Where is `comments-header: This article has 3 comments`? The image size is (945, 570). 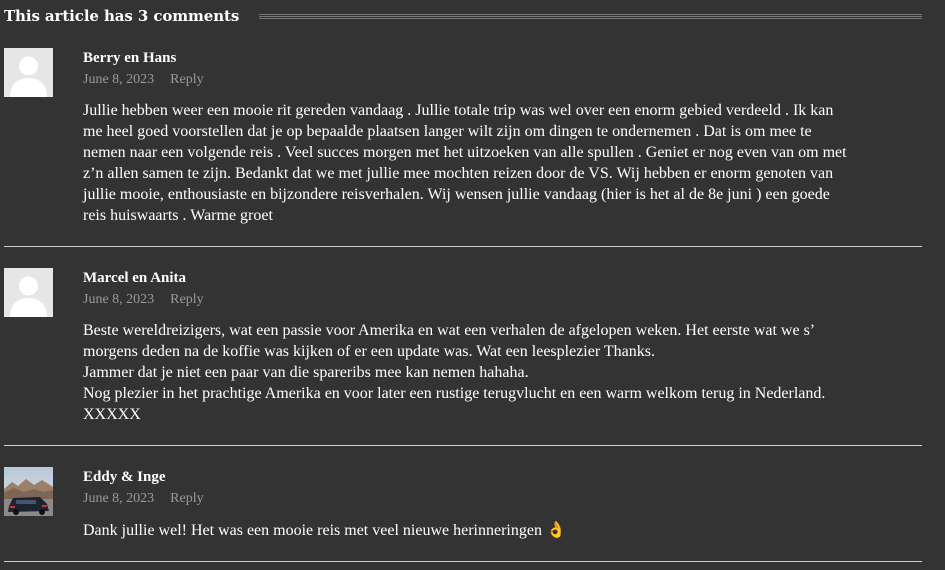
comments-header: This article has 3 comments is located at coordinates (463, 16).